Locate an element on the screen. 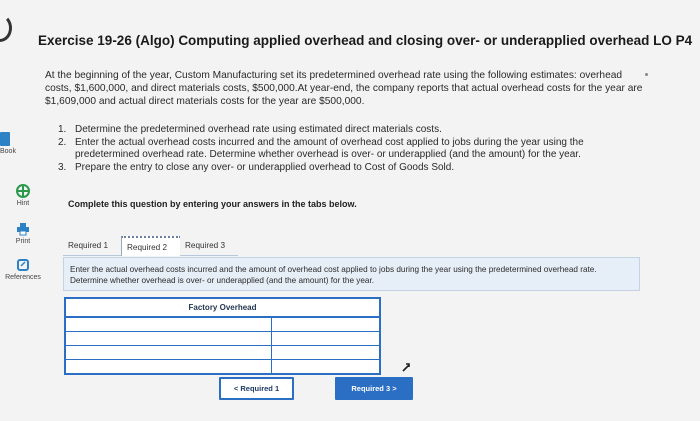 This screenshot has width=700, height=421. references-button: References is located at coordinates (23, 269).